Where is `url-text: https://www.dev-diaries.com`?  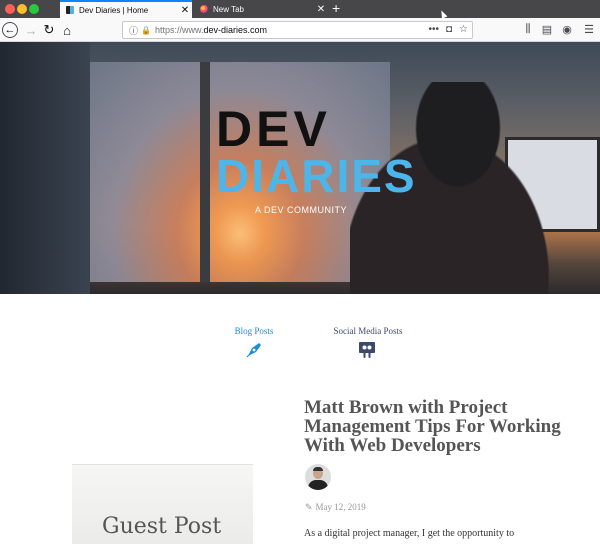 url-text: https://www.dev-diaries.com is located at coordinates (211, 30).